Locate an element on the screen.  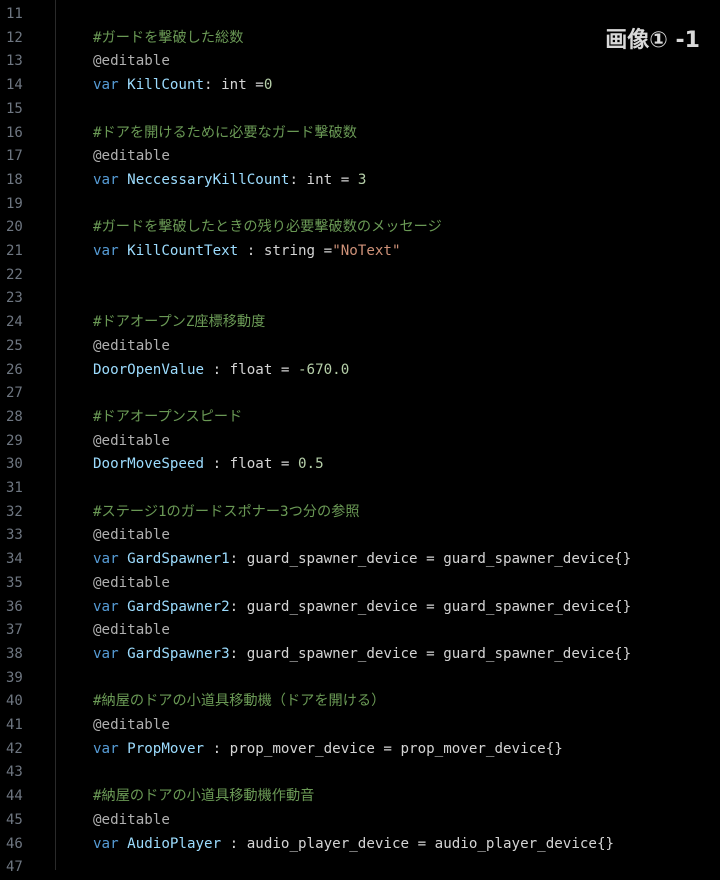
code-line: 17 @editable is located at coordinates (360, 157).